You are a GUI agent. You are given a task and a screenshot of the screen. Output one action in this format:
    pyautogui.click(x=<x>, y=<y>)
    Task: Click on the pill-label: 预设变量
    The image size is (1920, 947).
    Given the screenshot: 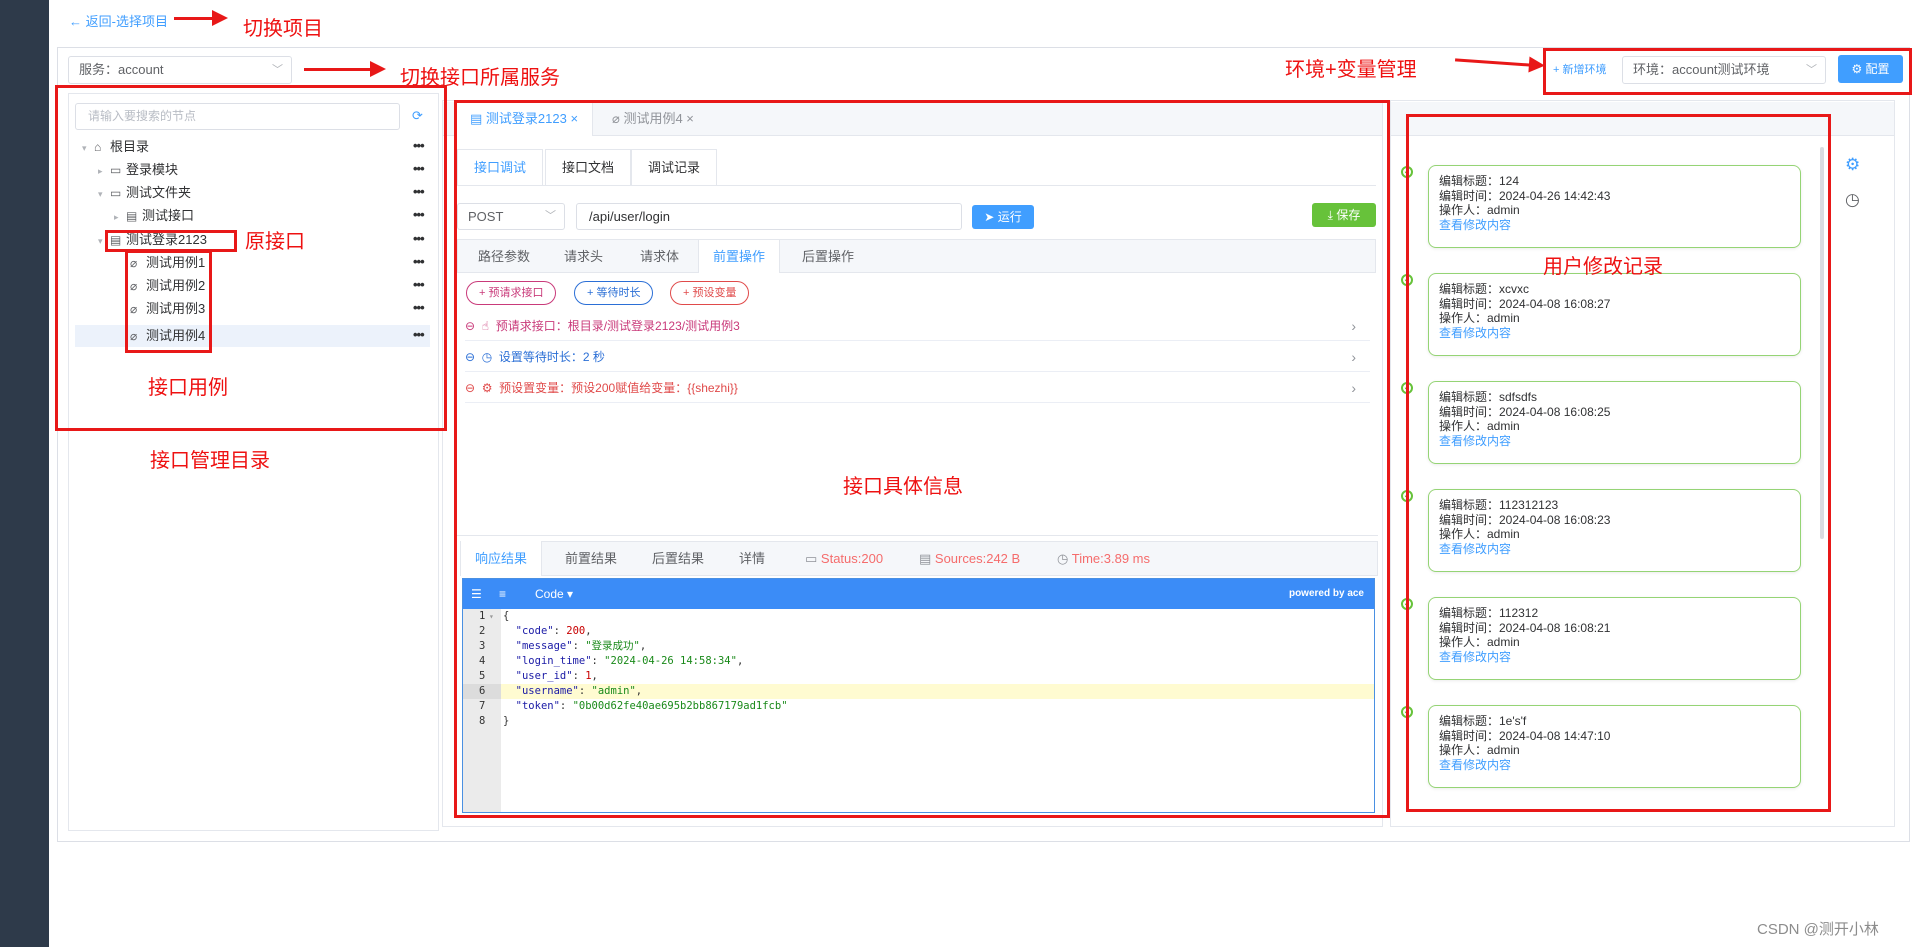 What is the action you would take?
    pyautogui.click(x=714, y=293)
    